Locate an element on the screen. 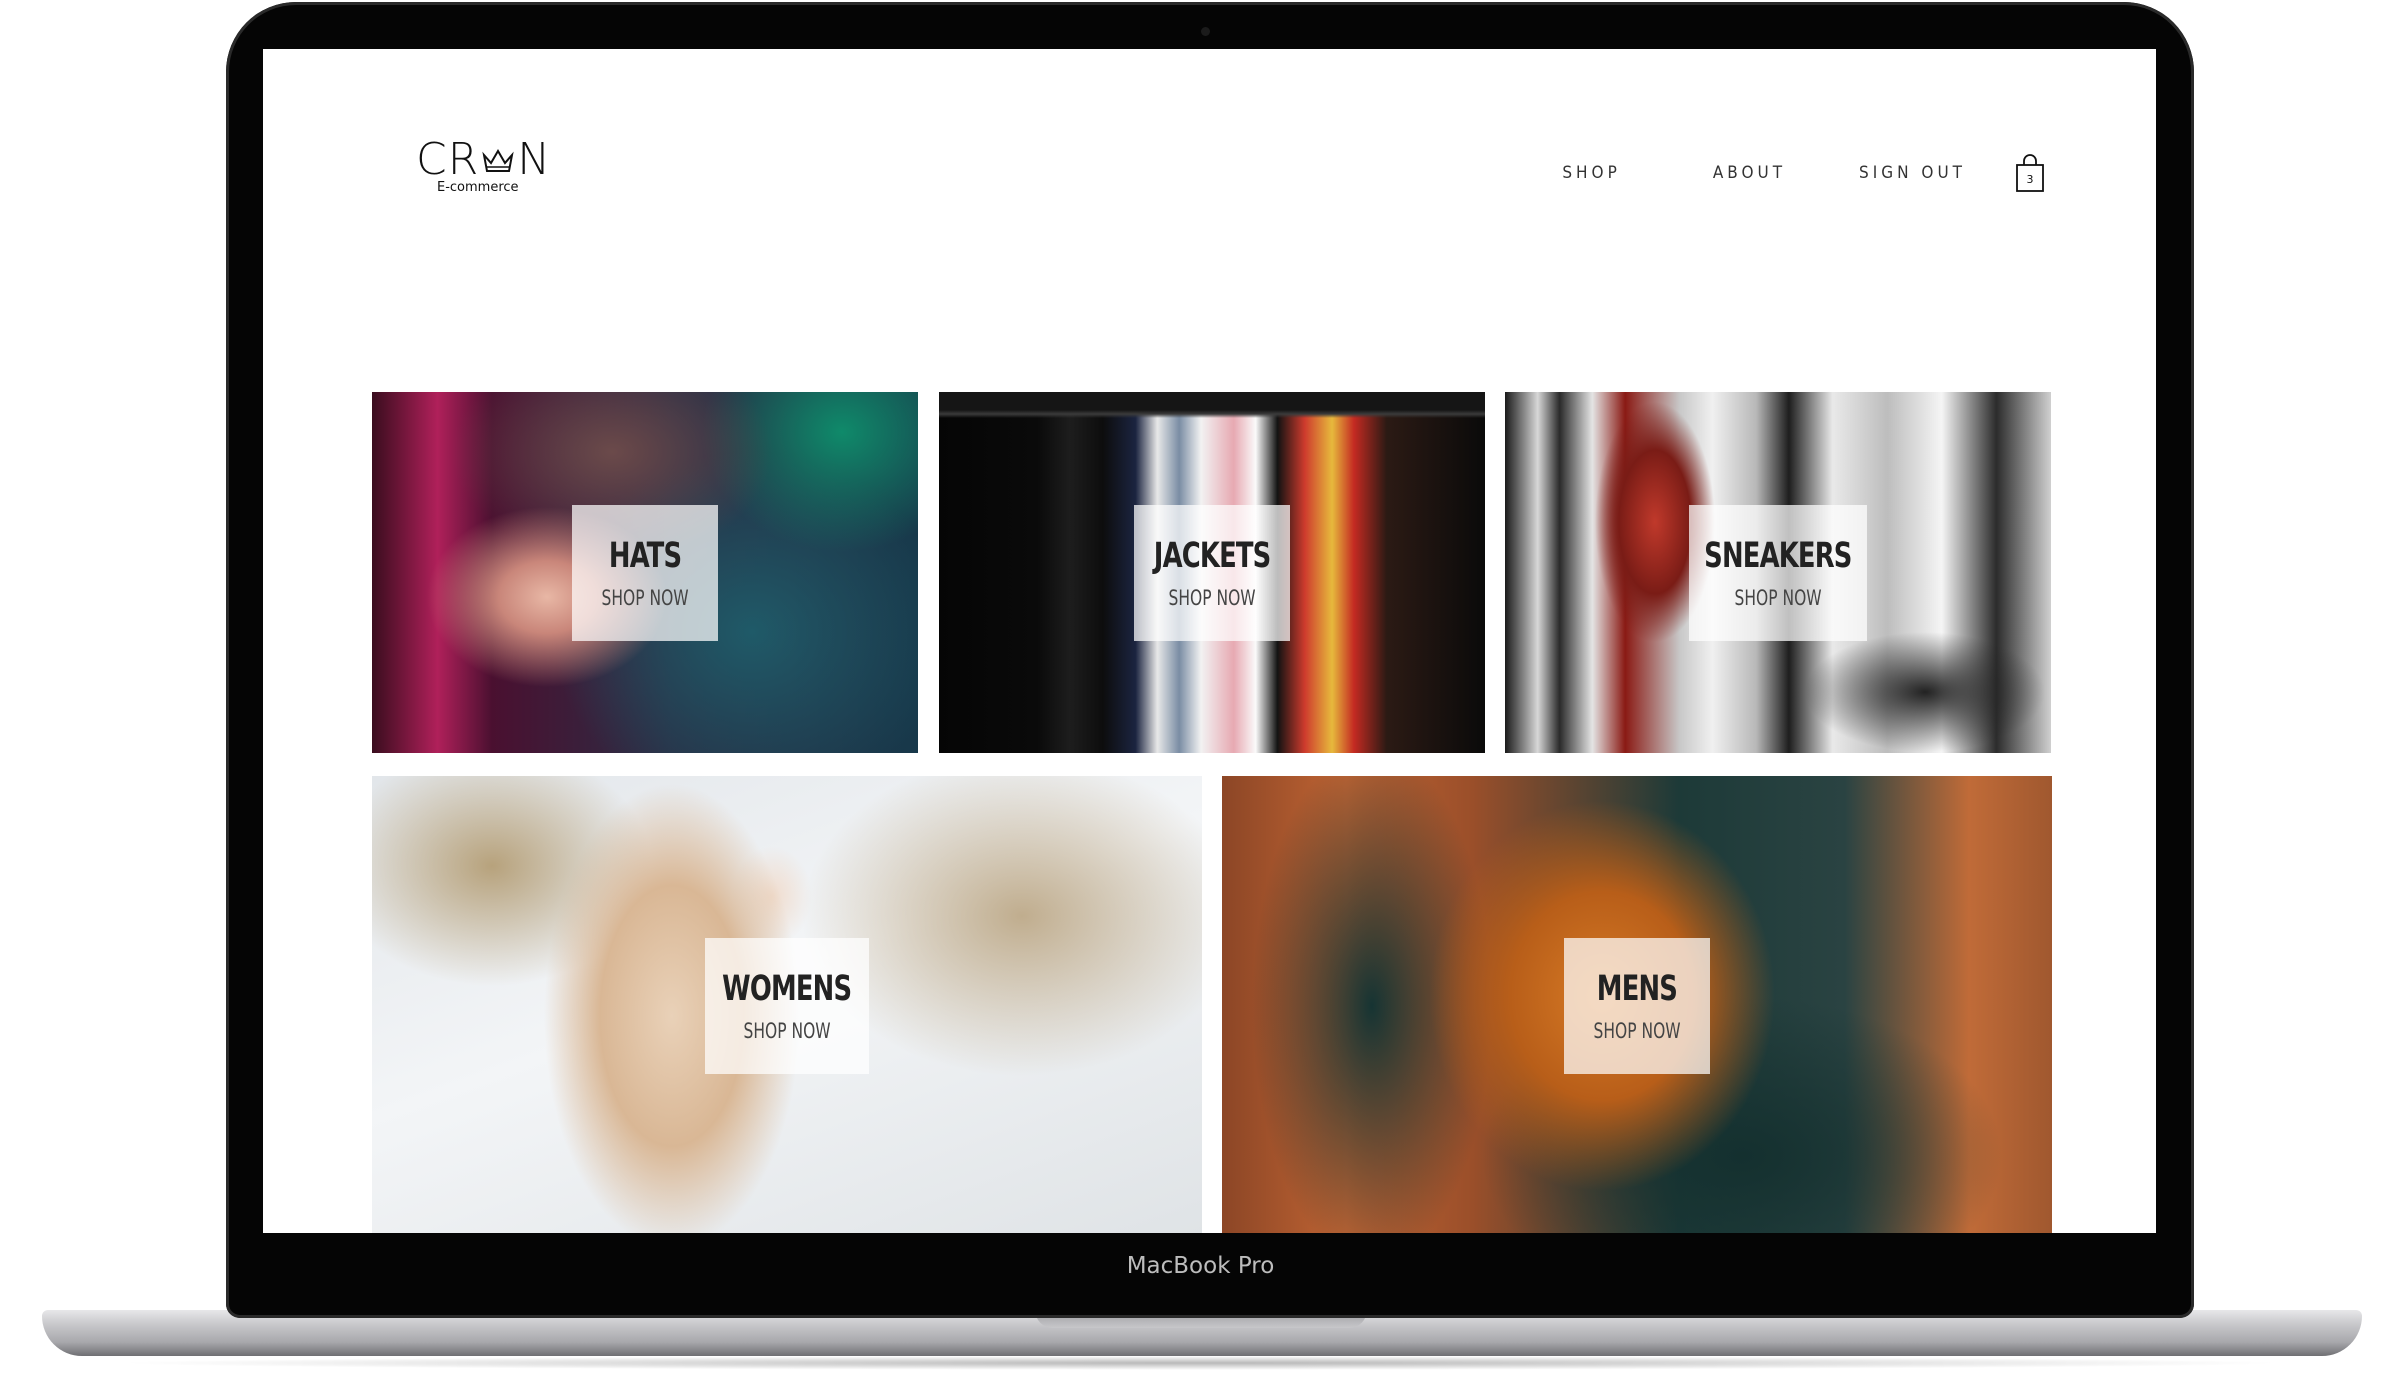  category-label: WOMENS SHOP NOW is located at coordinates (787, 1006).